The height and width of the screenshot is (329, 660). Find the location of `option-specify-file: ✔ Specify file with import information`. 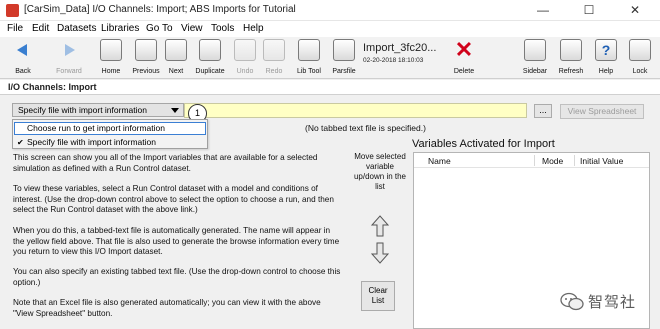

option-specify-file: ✔ Specify file with import information is located at coordinates (110, 142).